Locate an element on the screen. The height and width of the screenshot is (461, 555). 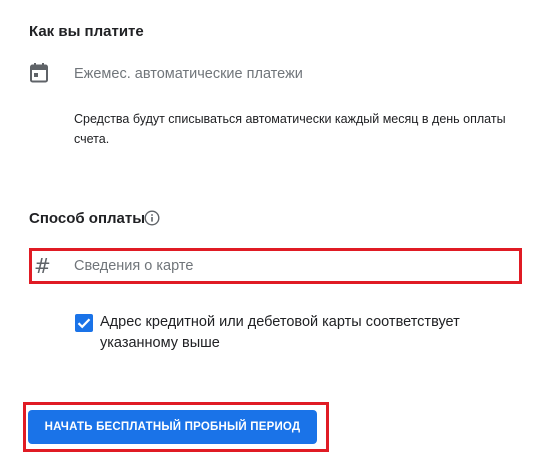
payment-method-label: Ежемес. автоматические платежи is located at coordinates (188, 74).